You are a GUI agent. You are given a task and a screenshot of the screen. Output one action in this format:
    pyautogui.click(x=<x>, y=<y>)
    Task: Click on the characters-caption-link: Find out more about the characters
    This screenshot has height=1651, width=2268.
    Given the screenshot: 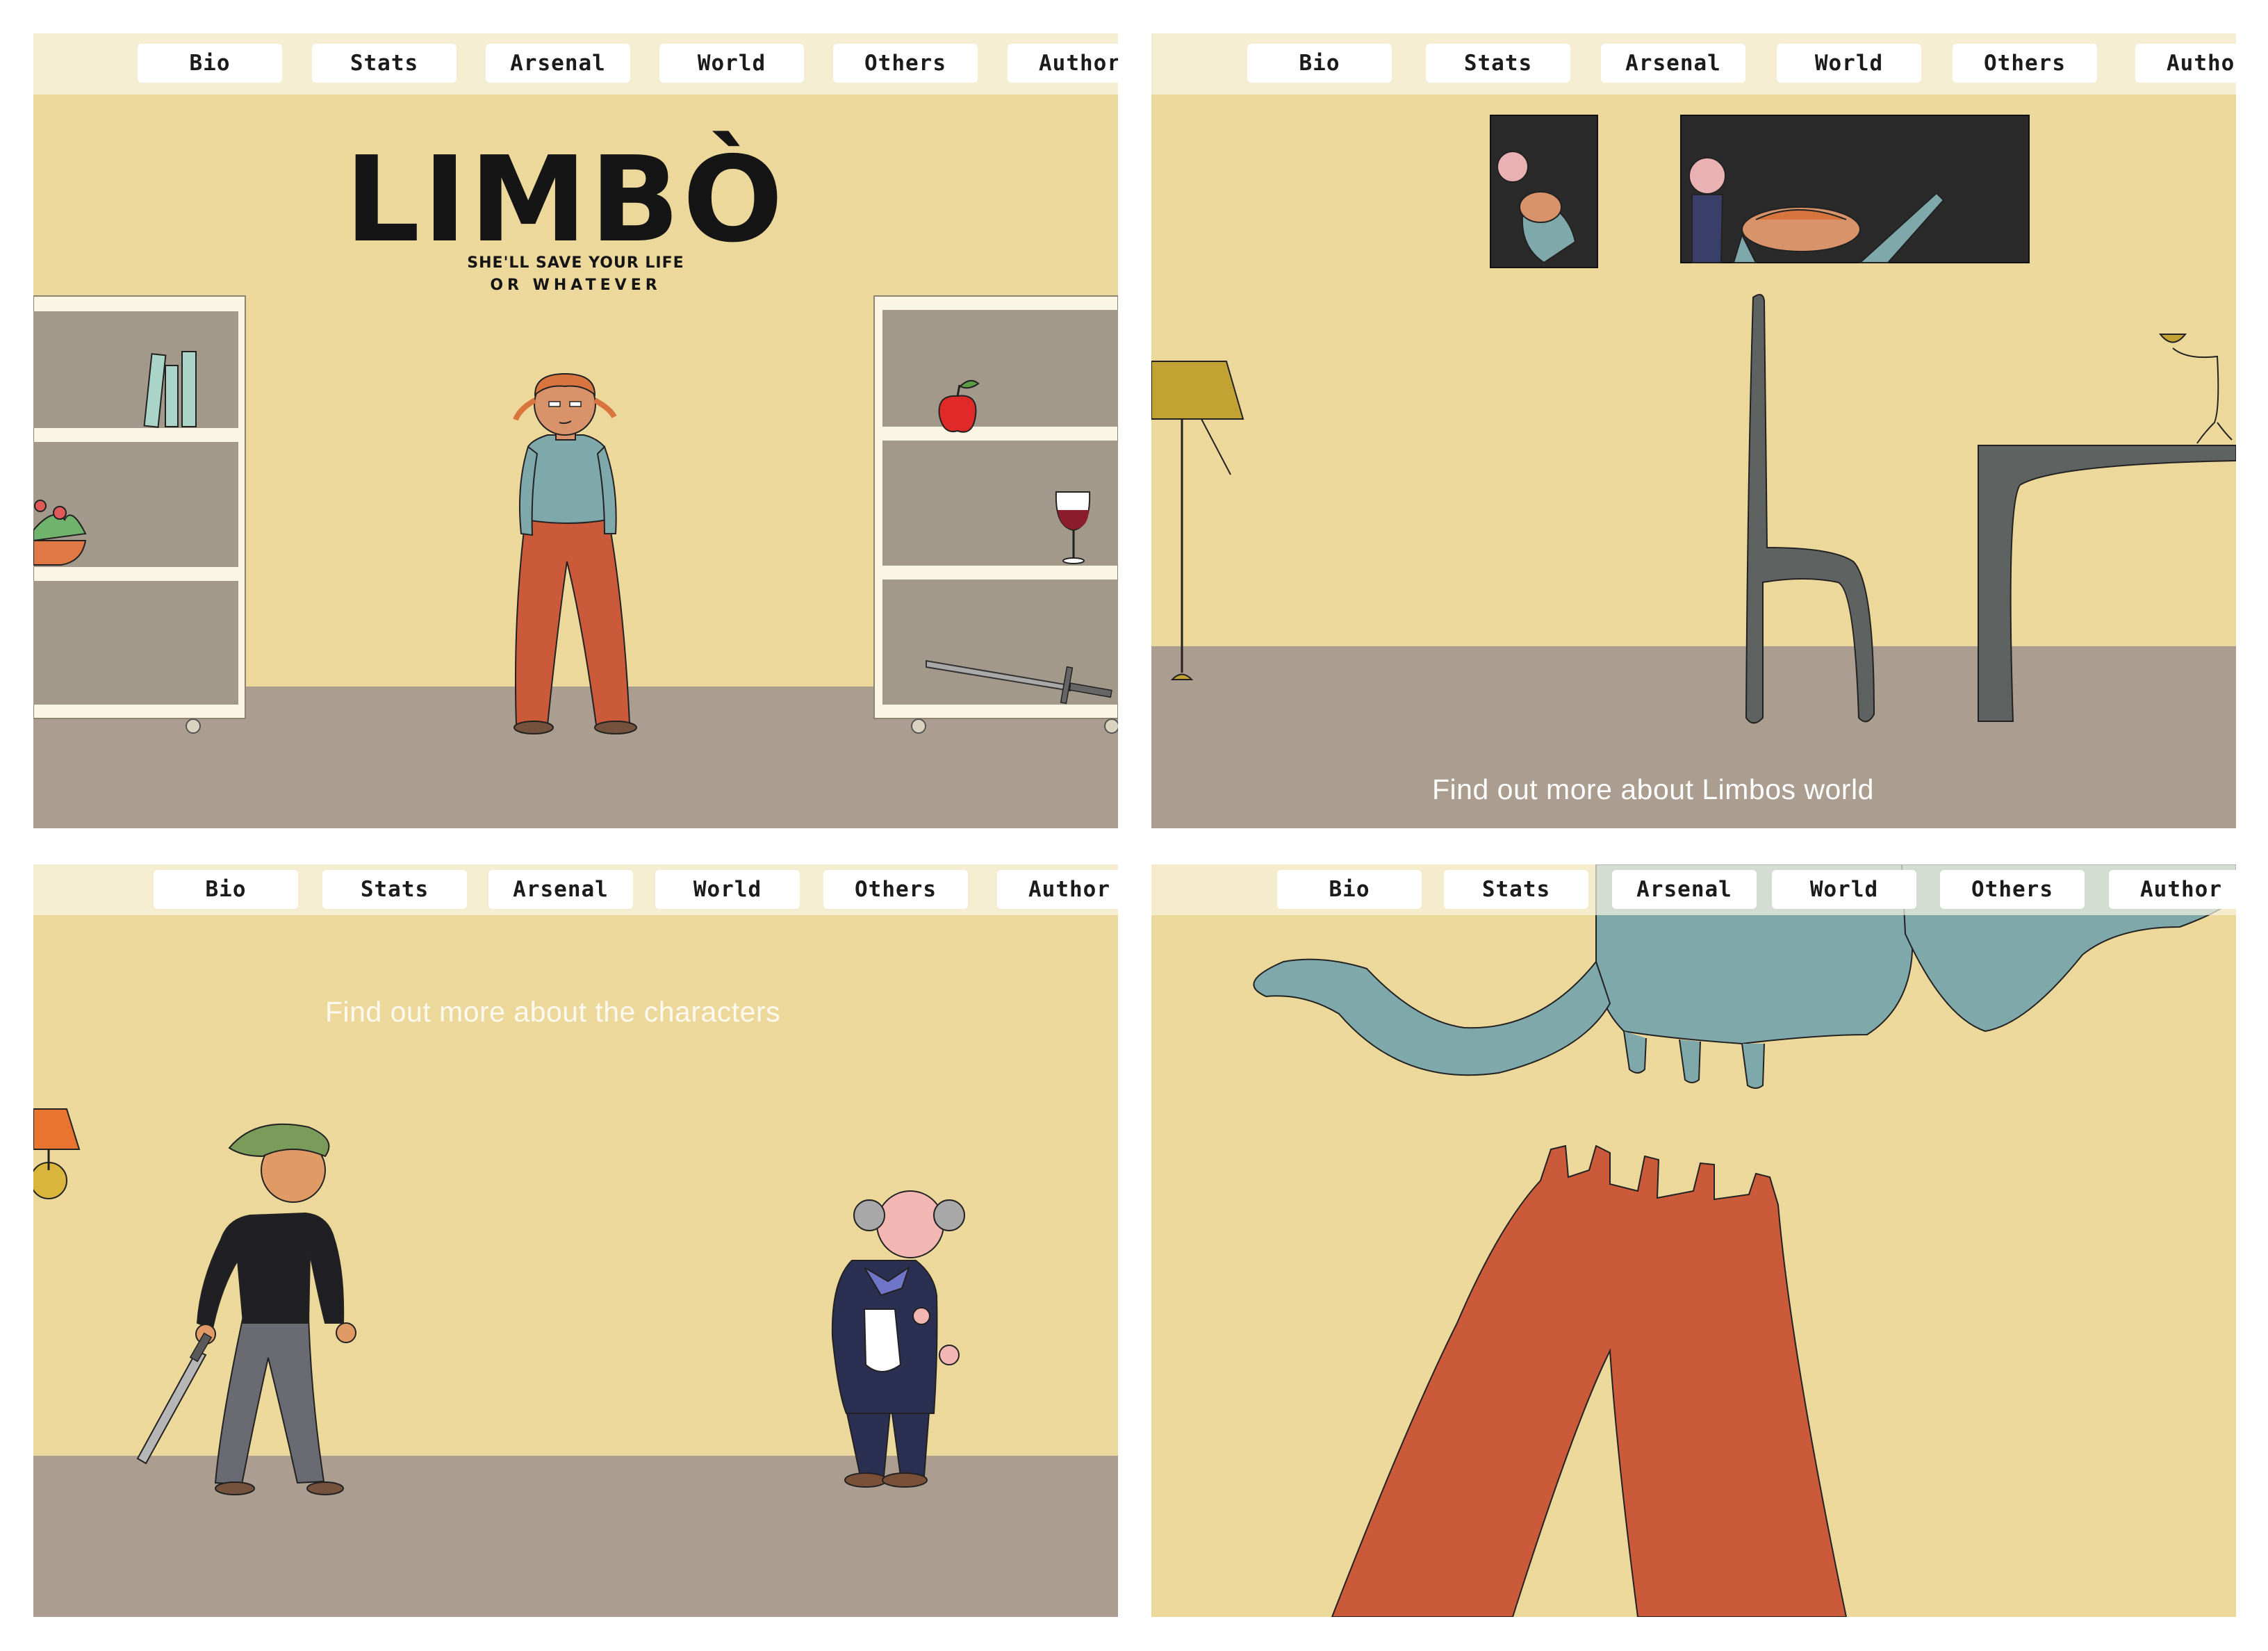 What is the action you would take?
    pyautogui.click(x=552, y=1012)
    